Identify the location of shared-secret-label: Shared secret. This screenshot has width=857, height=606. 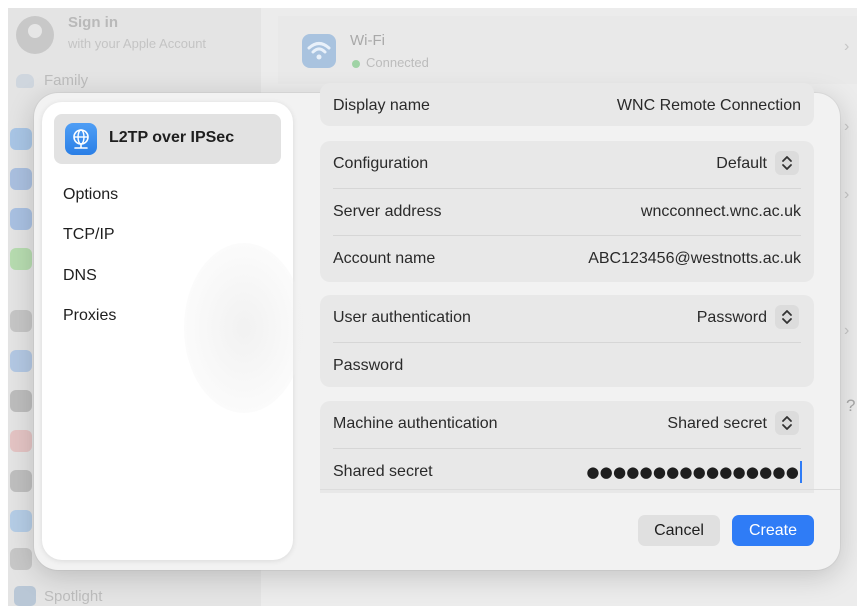
(383, 471).